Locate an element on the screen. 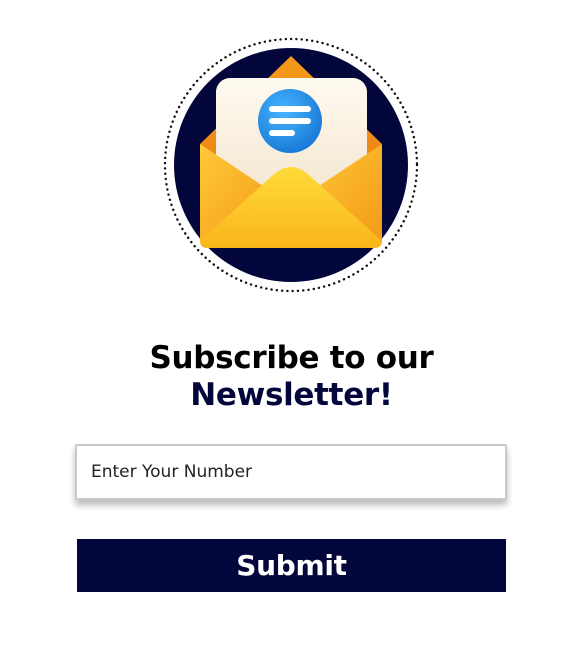 This screenshot has height=671, width=583. submit-button: Submit is located at coordinates (291, 565).